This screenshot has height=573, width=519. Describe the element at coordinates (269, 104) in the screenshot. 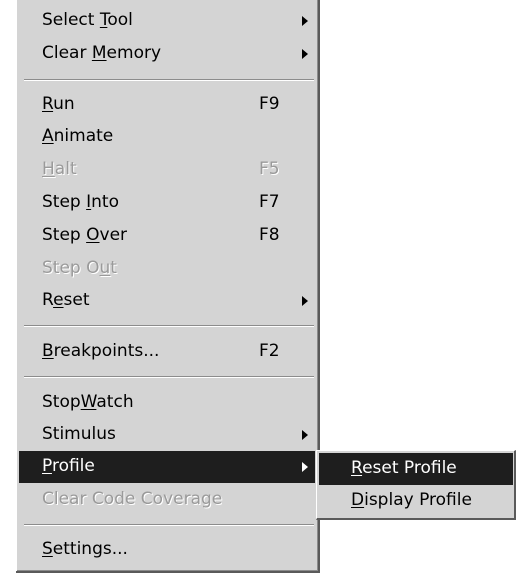

I see `menu-item-shortcut: F9` at that location.